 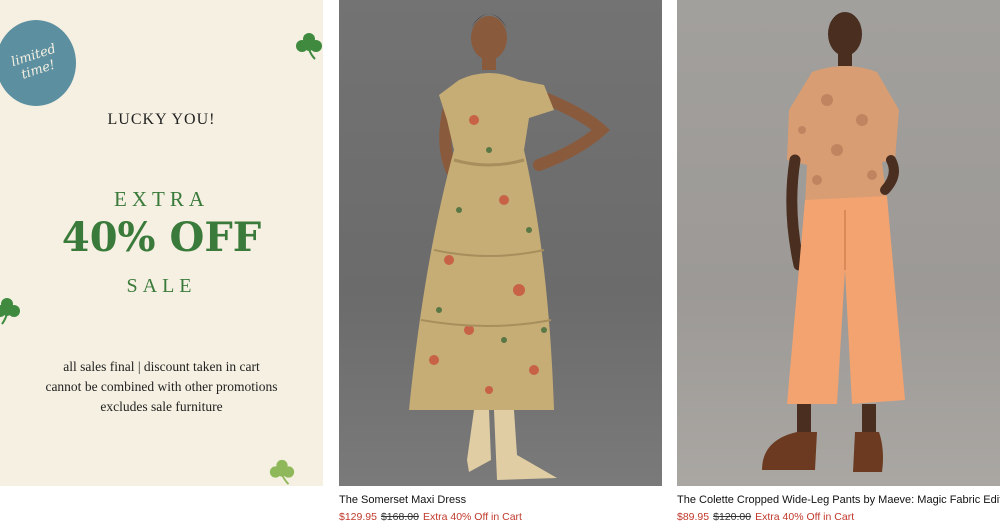 What do you see at coordinates (833, 242) in the screenshot?
I see `model-illustration` at bounding box center [833, 242].